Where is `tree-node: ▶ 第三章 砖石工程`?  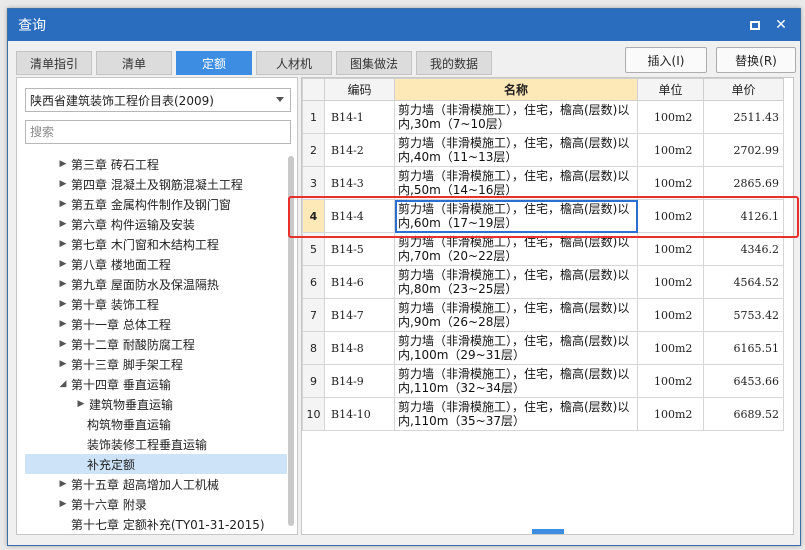
tree-node: ▶ 第三章 砖石工程 is located at coordinates (156, 164).